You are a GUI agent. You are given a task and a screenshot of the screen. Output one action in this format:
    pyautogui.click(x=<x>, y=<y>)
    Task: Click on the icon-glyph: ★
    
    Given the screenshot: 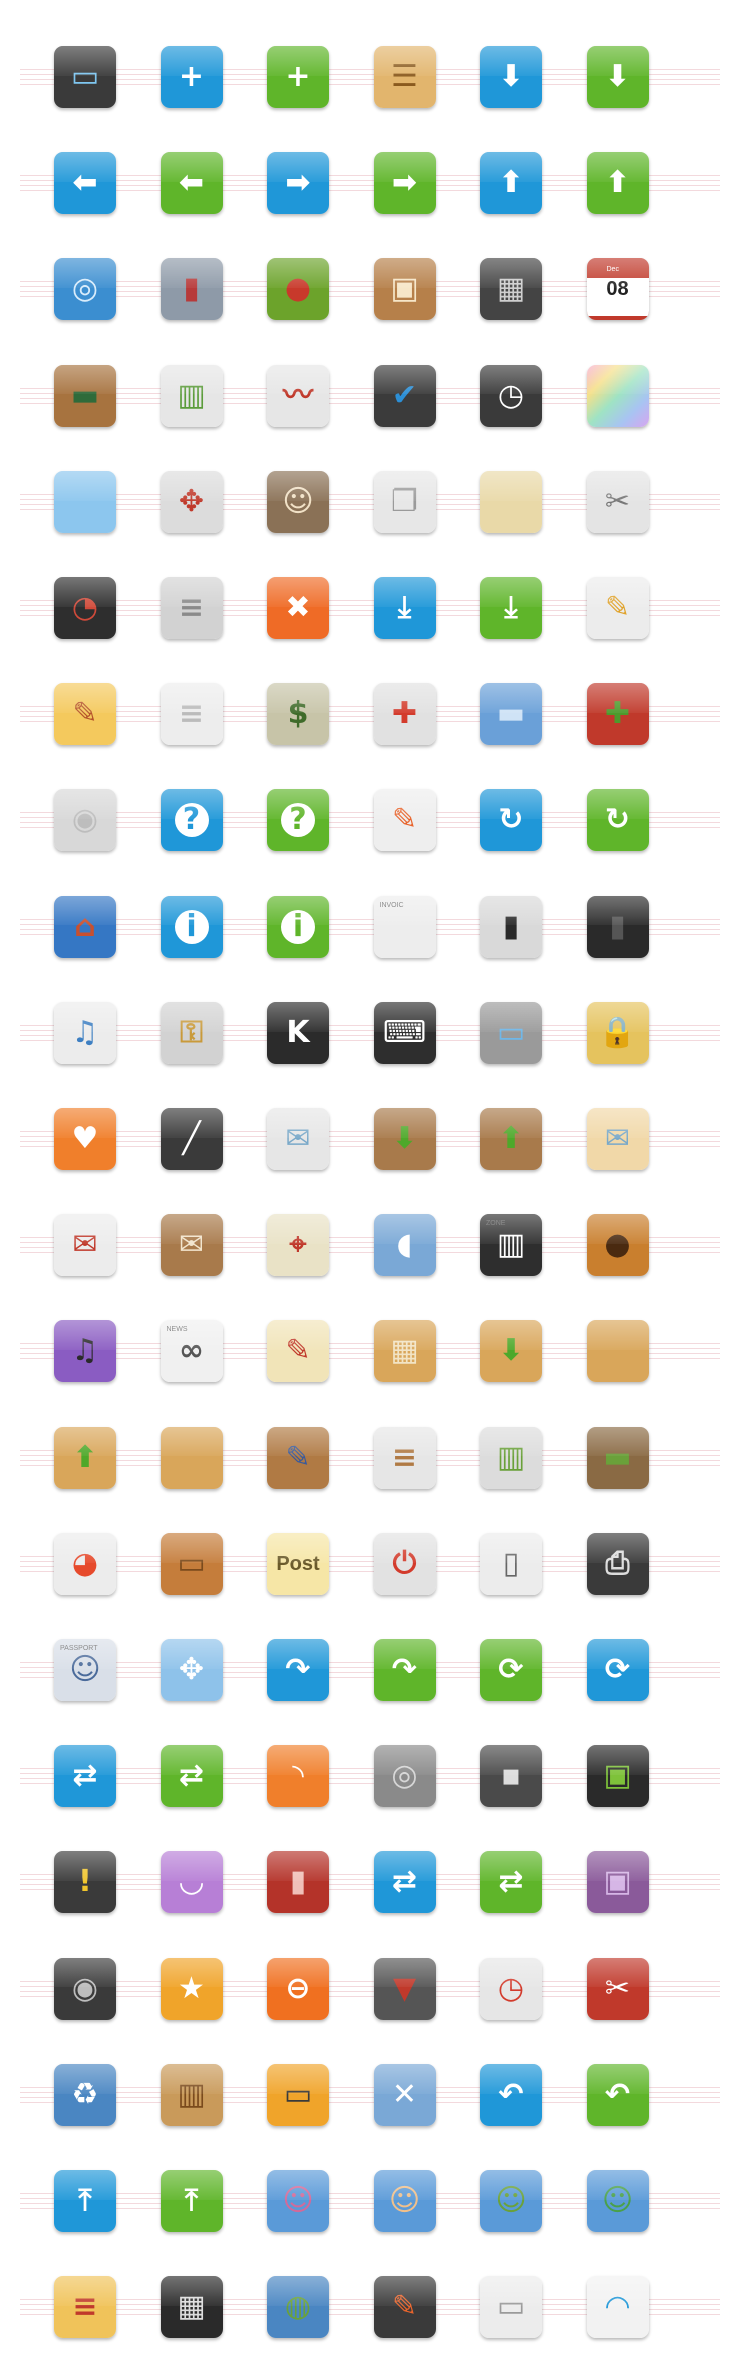 What is the action you would take?
    pyautogui.click(x=191, y=1988)
    